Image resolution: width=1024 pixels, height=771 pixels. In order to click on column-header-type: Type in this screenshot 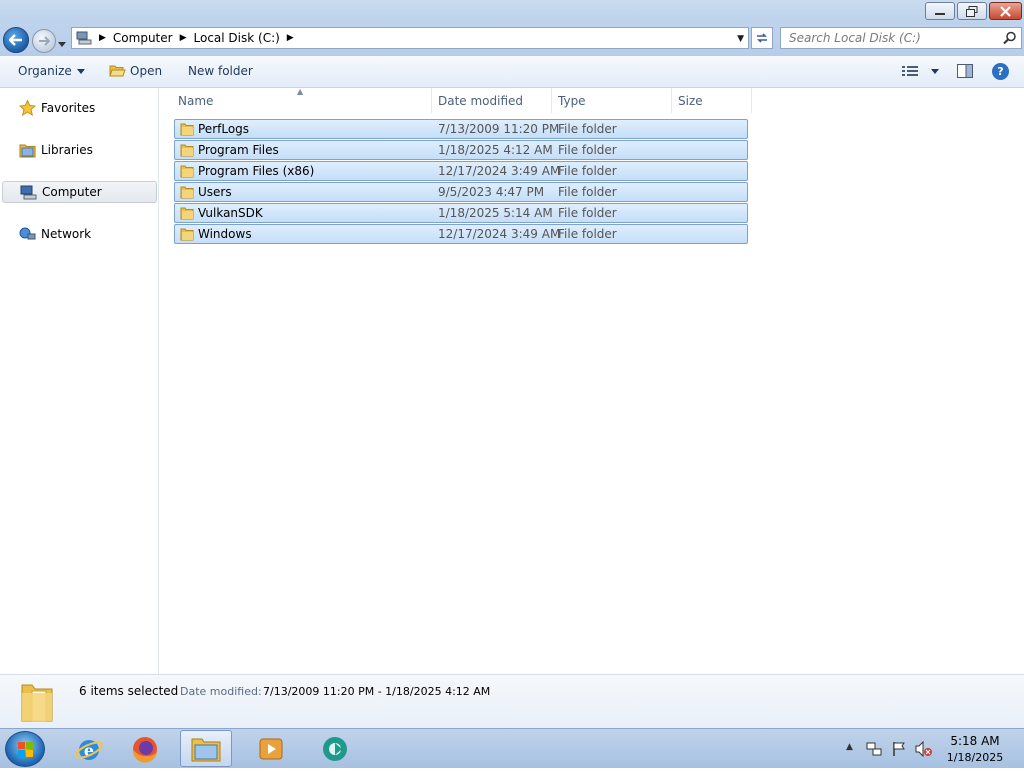, I will do `click(612, 100)`.